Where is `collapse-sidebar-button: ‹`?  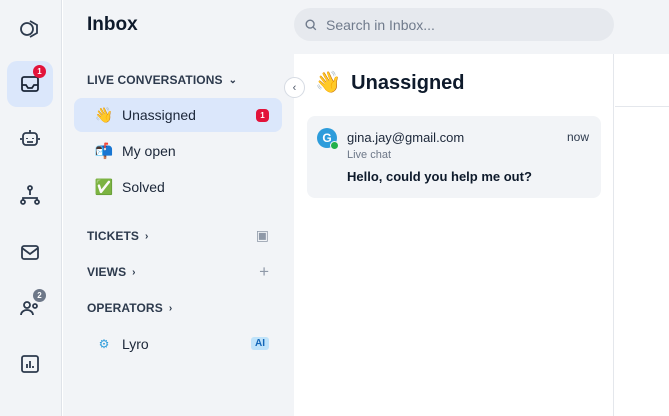 collapse-sidebar-button: ‹ is located at coordinates (294, 87).